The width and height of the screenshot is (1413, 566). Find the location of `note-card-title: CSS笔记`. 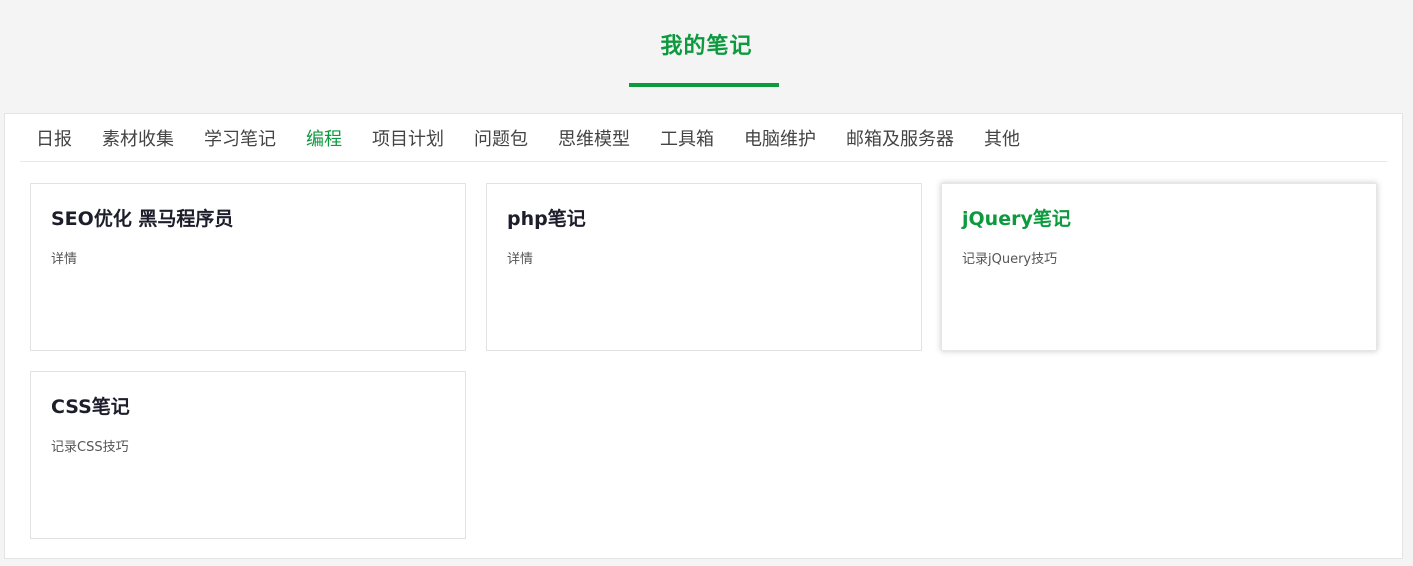

note-card-title: CSS笔记 is located at coordinates (90, 405).